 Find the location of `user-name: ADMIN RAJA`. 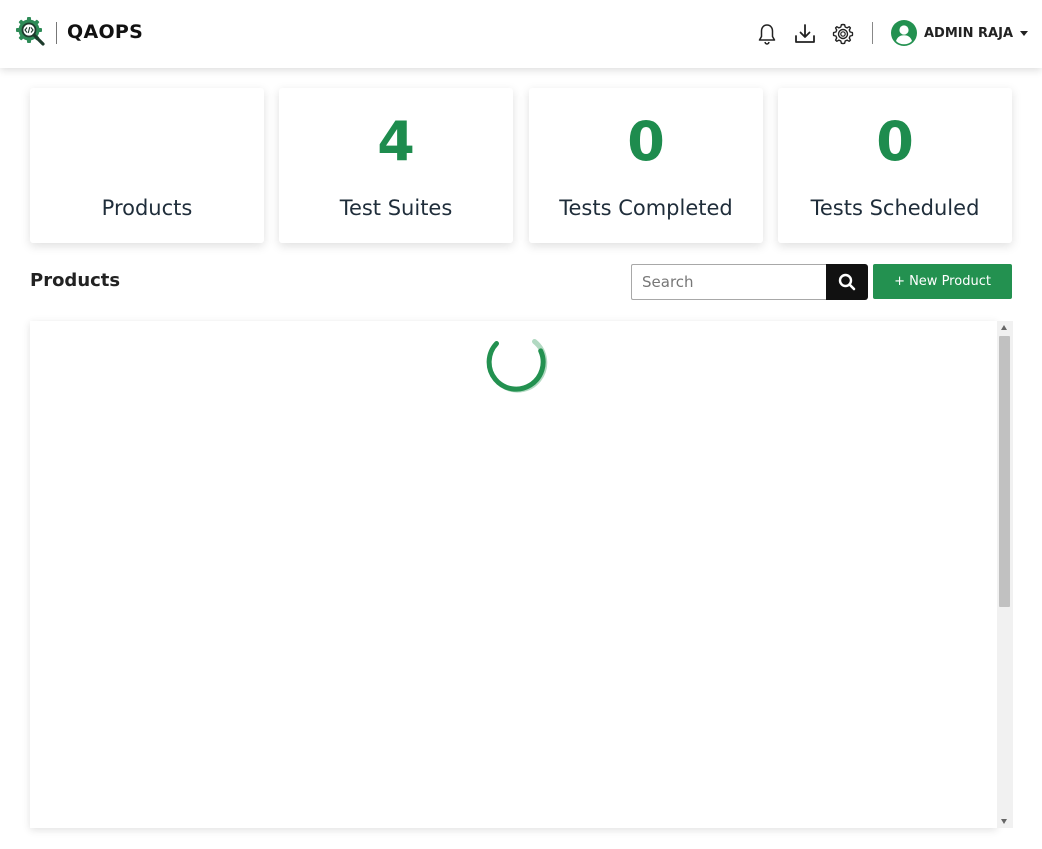

user-name: ADMIN RAJA is located at coordinates (969, 33).